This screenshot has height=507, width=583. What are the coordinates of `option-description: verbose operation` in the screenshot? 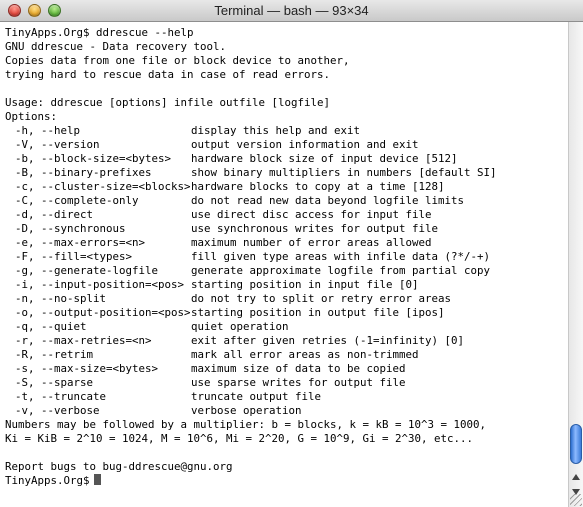 It's located at (246, 410).